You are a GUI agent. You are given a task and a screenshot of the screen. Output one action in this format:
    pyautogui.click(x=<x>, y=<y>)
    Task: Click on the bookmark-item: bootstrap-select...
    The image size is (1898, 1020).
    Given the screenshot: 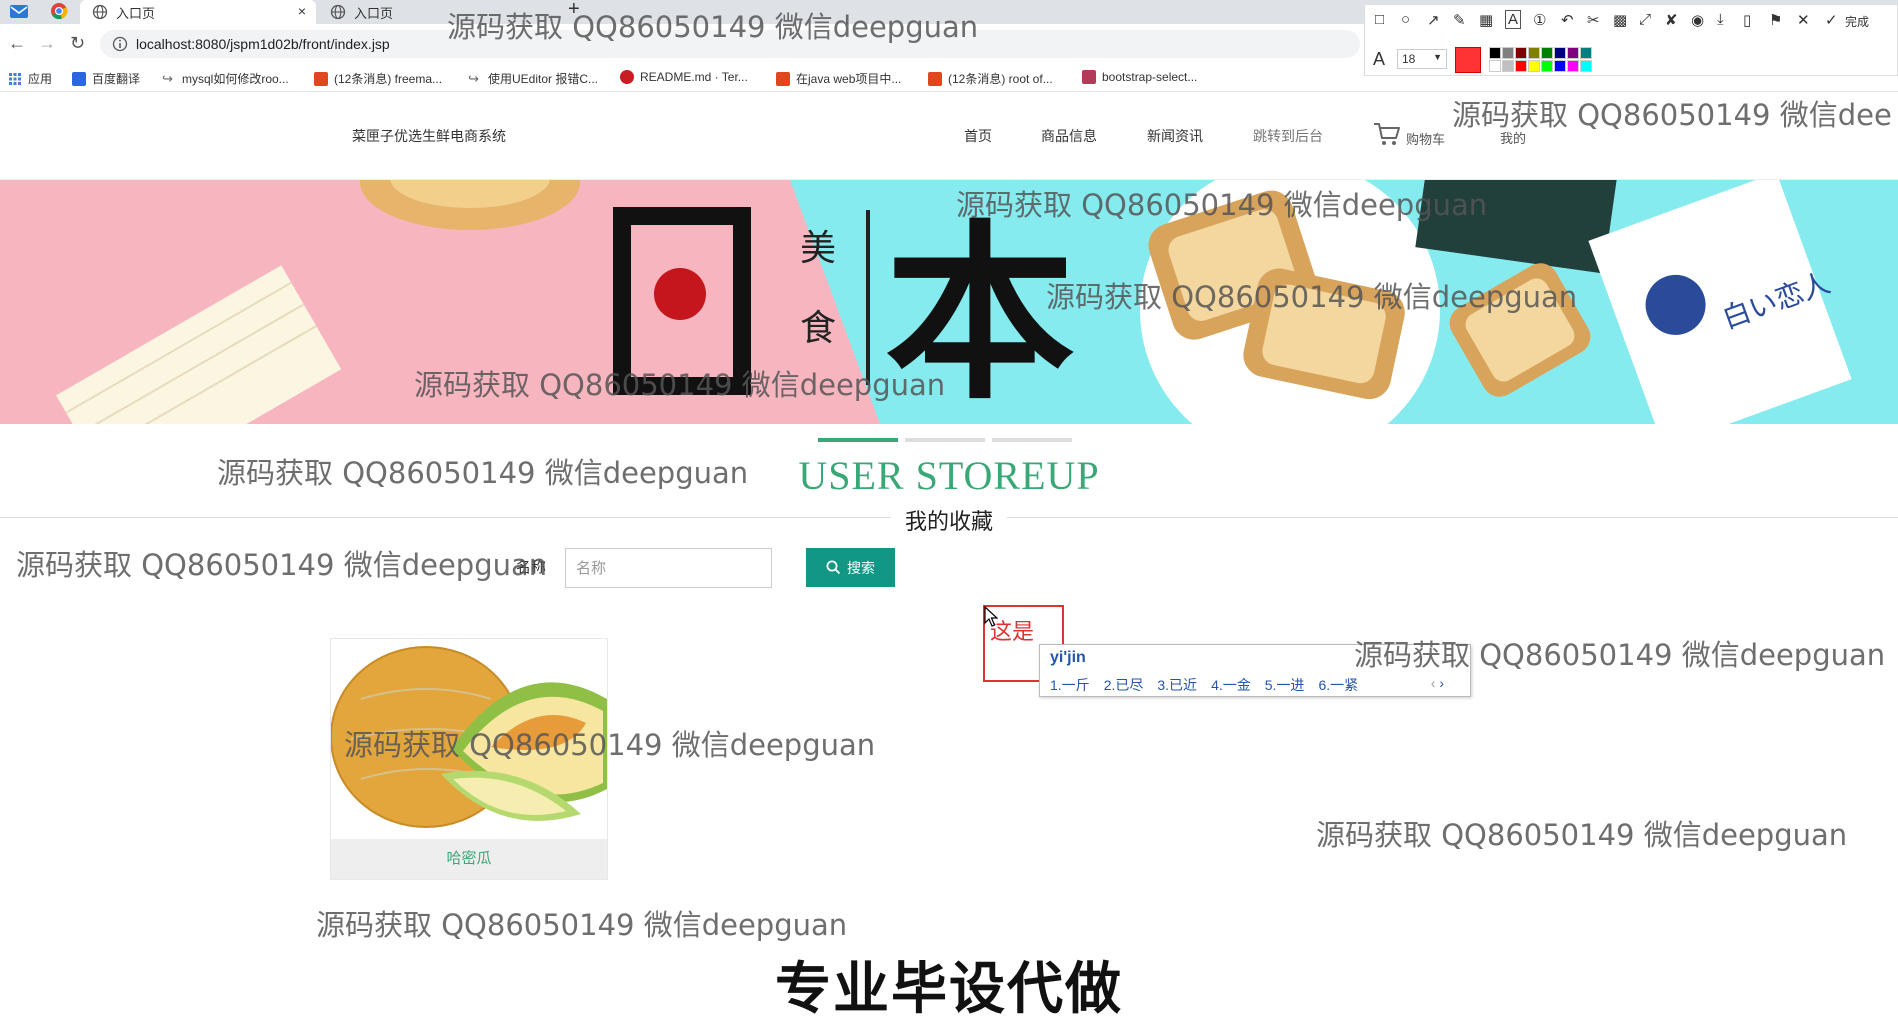 What is the action you would take?
    pyautogui.click(x=1139, y=77)
    